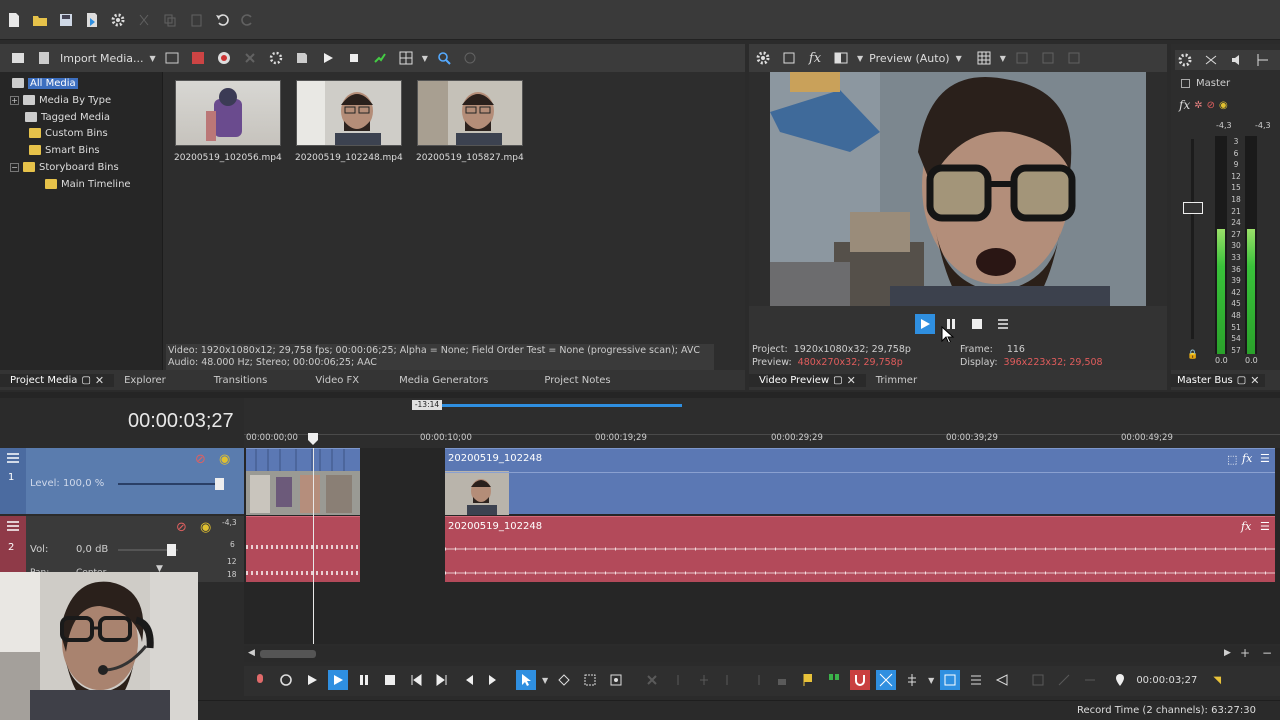  I want to click on master-fader-track, so click(1192, 239).